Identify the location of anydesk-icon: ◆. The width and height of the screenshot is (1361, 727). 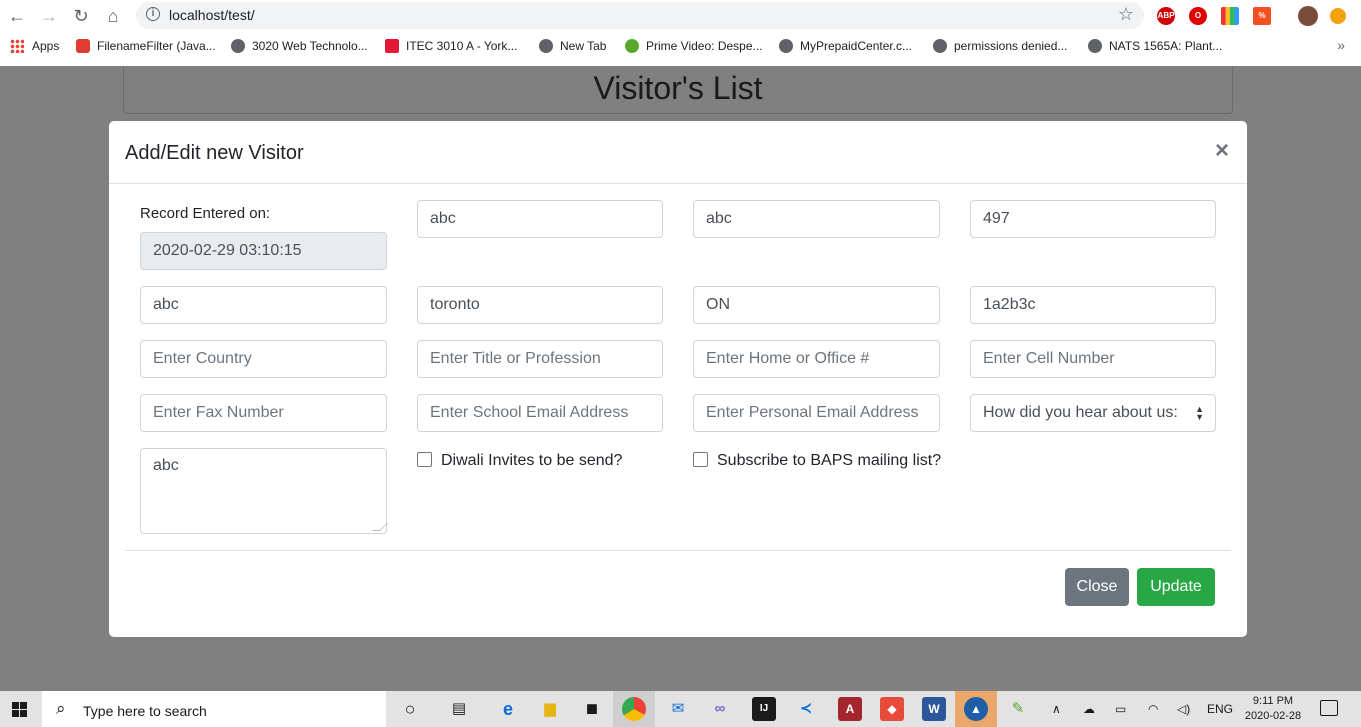
(892, 709).